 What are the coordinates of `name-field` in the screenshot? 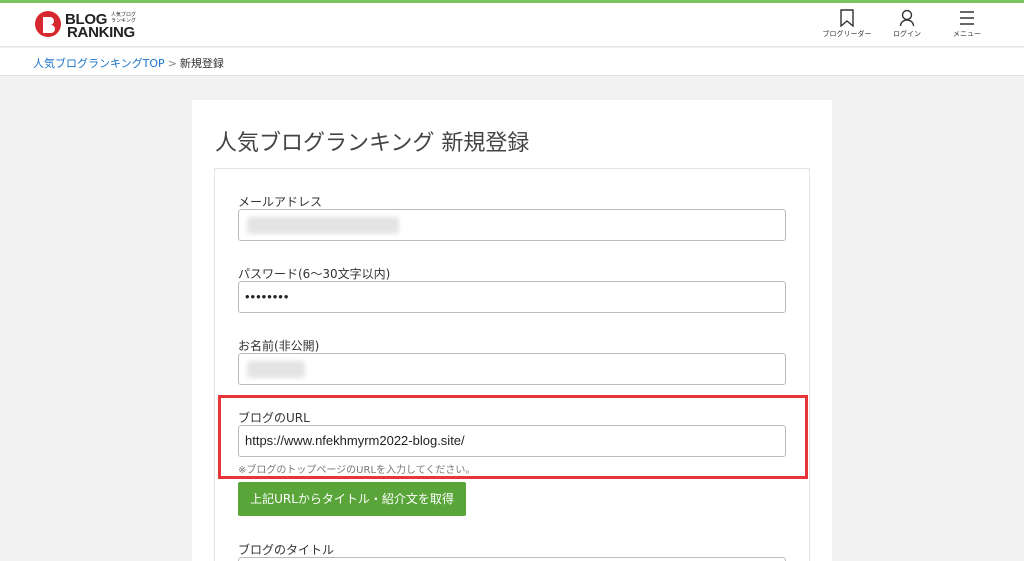 It's located at (512, 369).